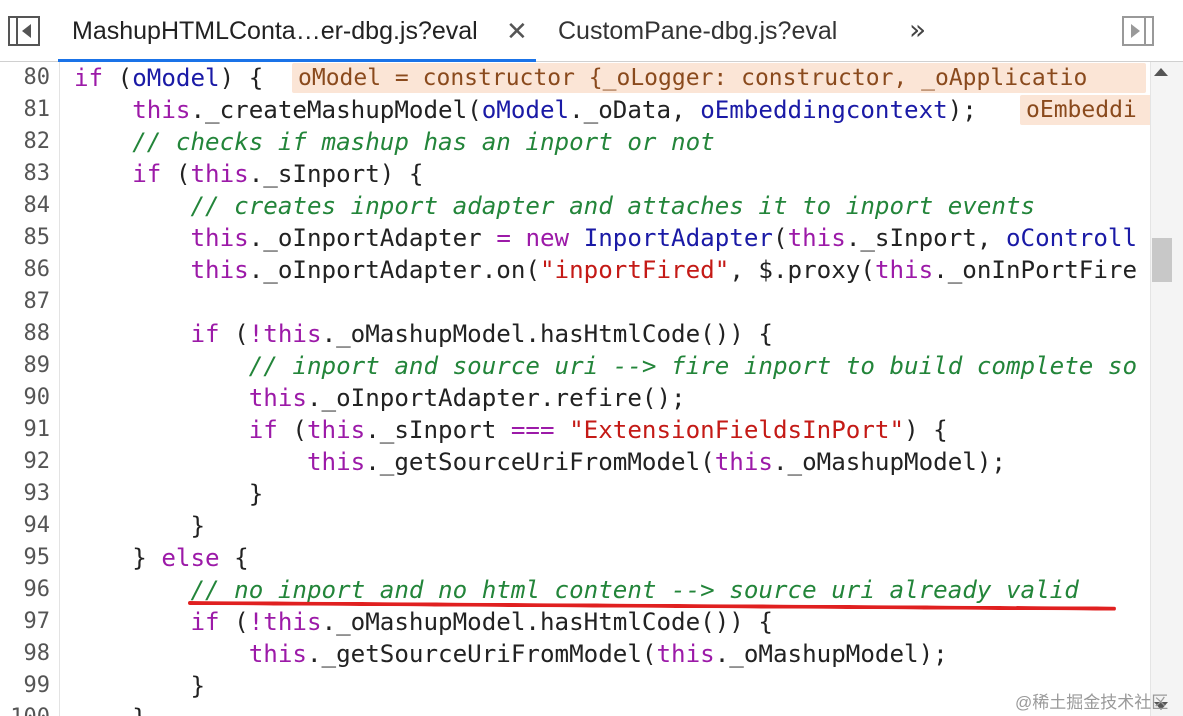 The height and width of the screenshot is (716, 1183). What do you see at coordinates (25, 398) in the screenshot?
I see `line-number: 90` at bounding box center [25, 398].